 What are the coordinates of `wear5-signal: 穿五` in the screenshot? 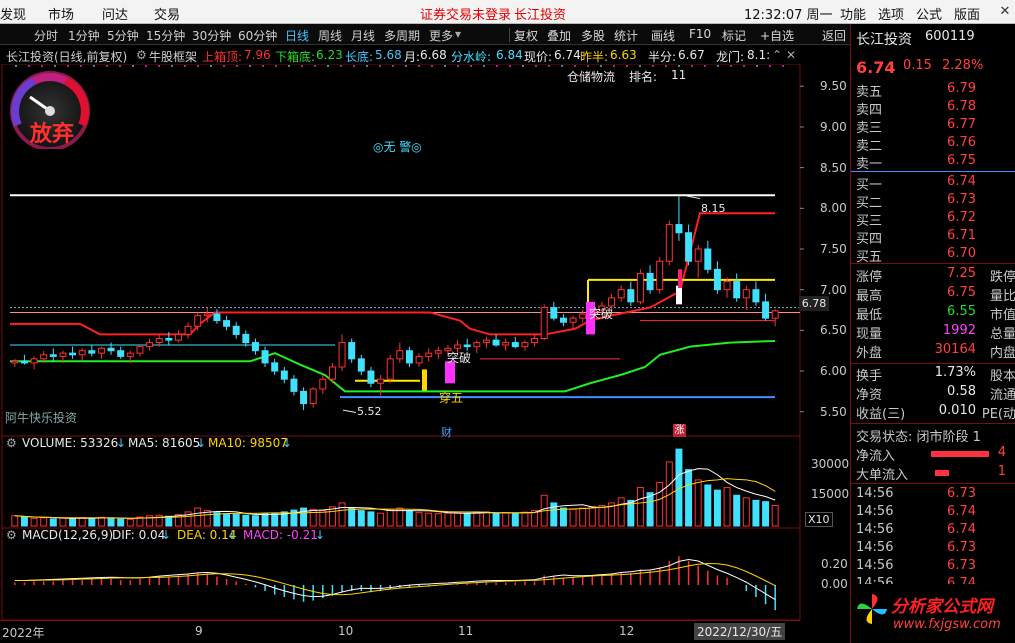 It's located at (451, 398).